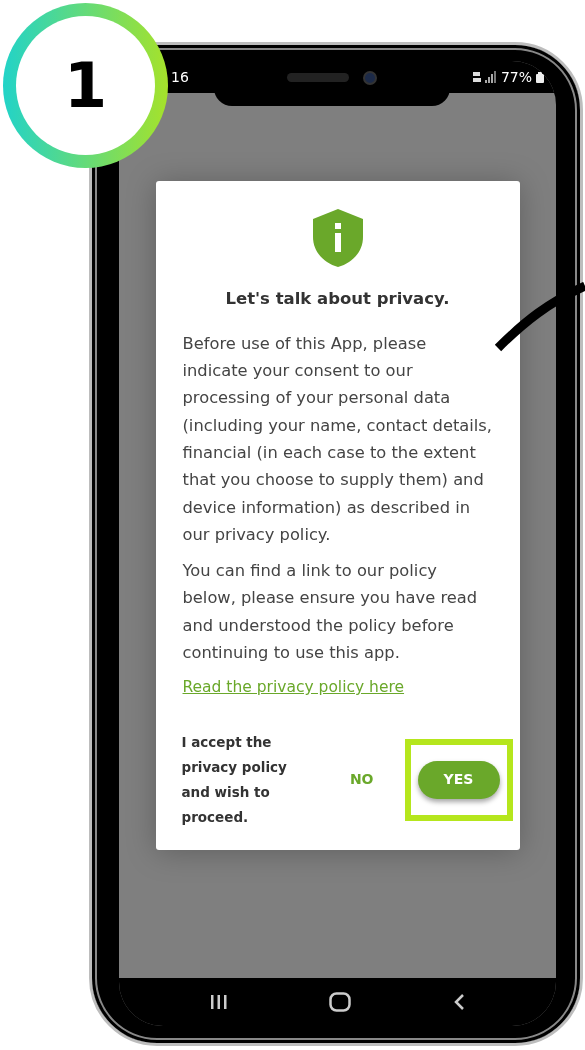  I want to click on battery-percent: 77%, so click(516, 77).